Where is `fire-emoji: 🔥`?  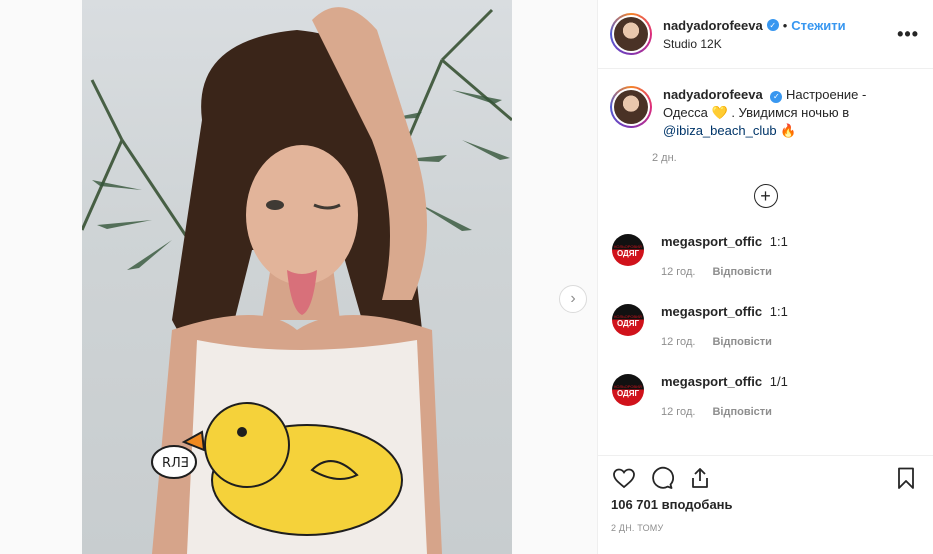
fire-emoji: 🔥 is located at coordinates (788, 130).